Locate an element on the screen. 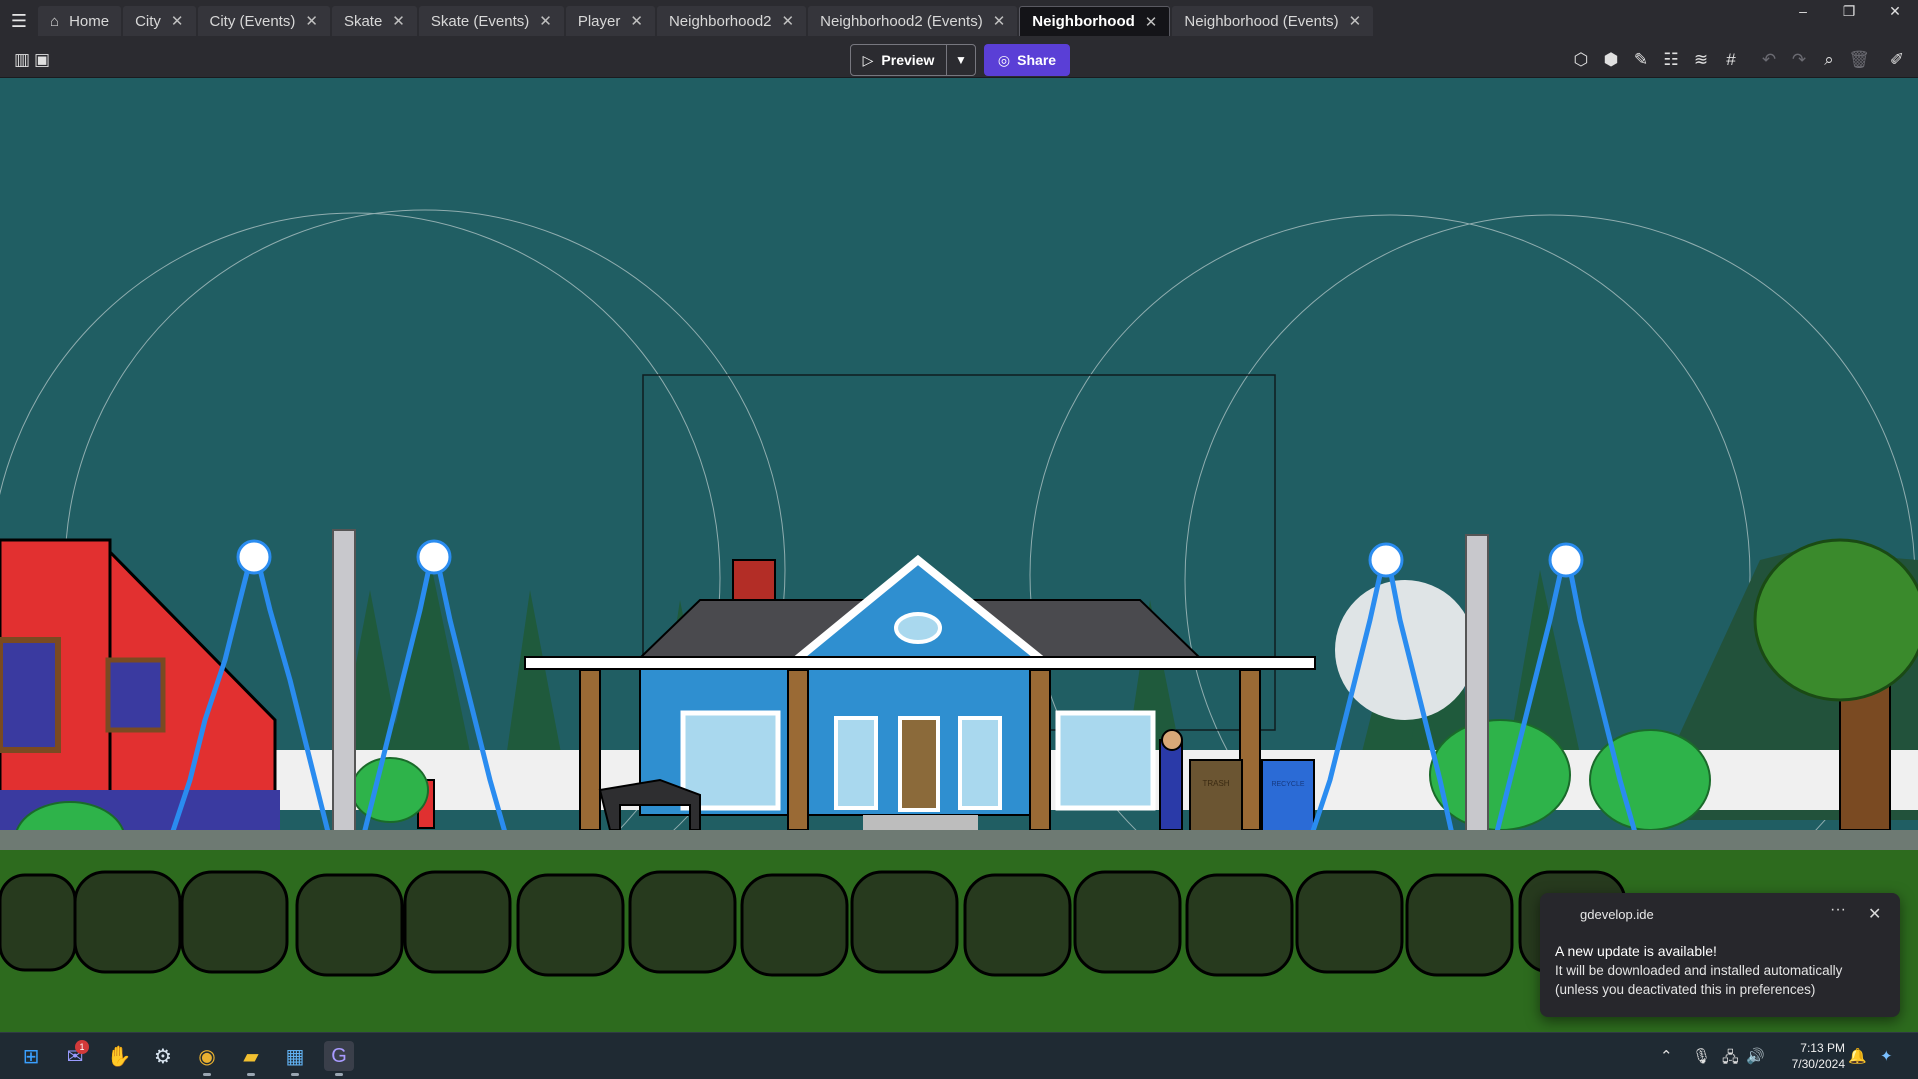  hedge-row is located at coordinates (813, 923).